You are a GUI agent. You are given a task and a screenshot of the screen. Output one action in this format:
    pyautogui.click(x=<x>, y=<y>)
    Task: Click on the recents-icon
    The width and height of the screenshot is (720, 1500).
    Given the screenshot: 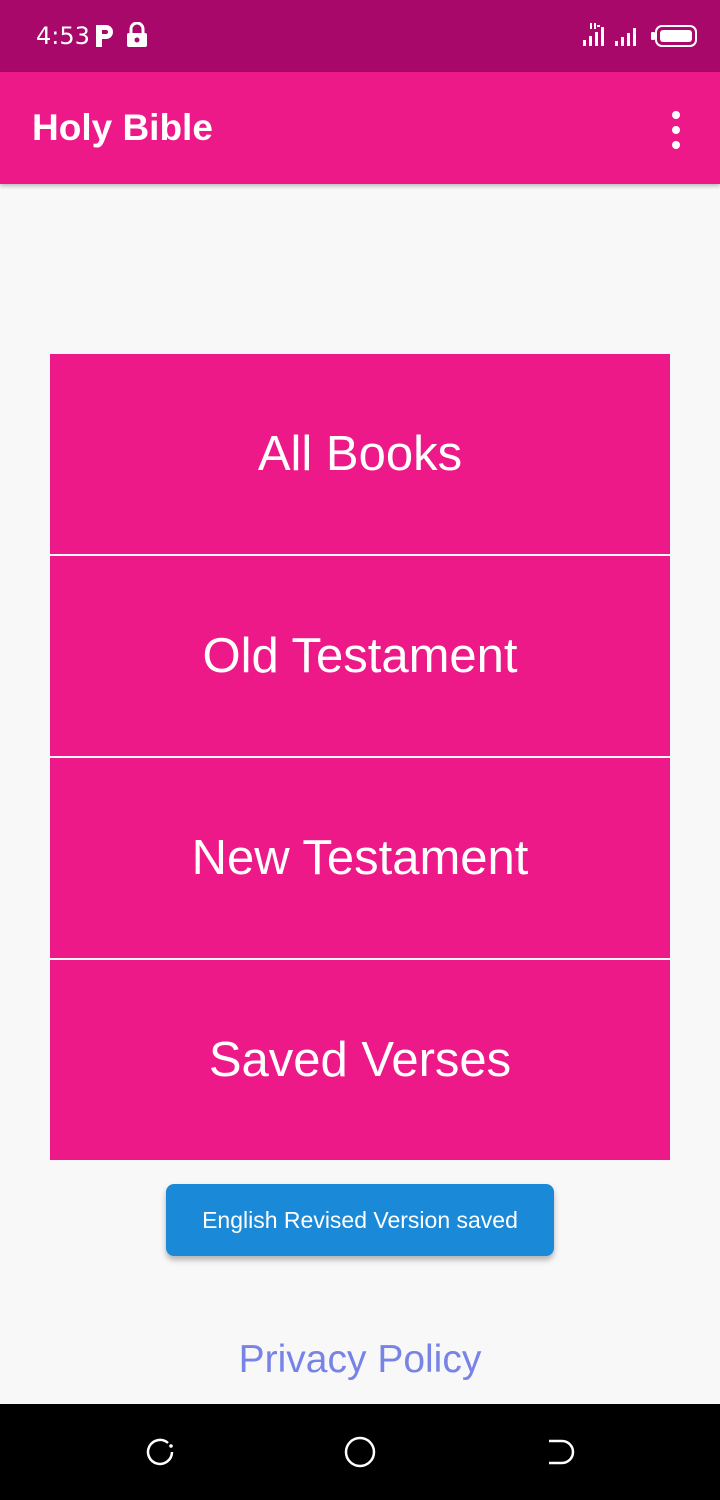 What is the action you would take?
    pyautogui.click(x=160, y=1452)
    